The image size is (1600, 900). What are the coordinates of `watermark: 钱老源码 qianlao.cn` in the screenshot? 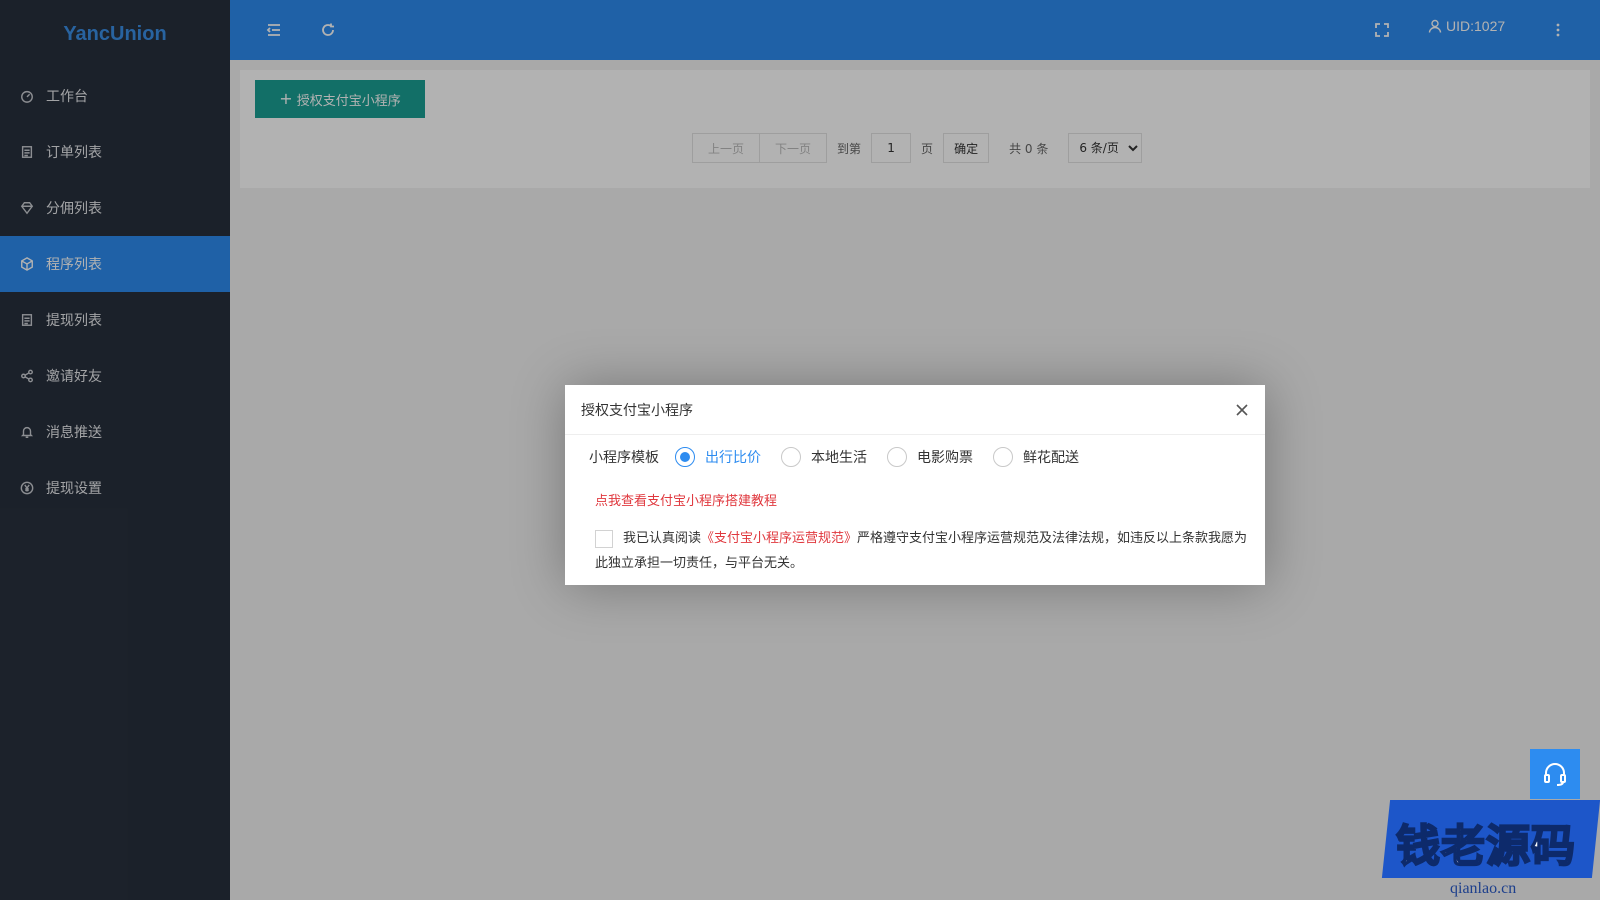 It's located at (1489, 850).